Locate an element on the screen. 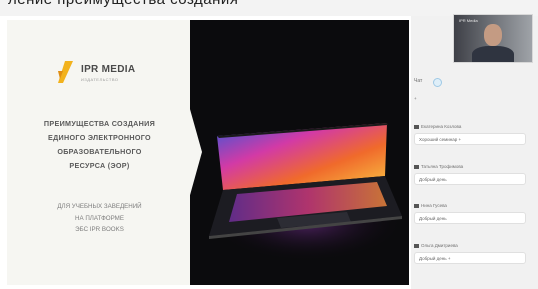  chat-message: Ольга Дмитриева Добрый день + is located at coordinates (474, 253).